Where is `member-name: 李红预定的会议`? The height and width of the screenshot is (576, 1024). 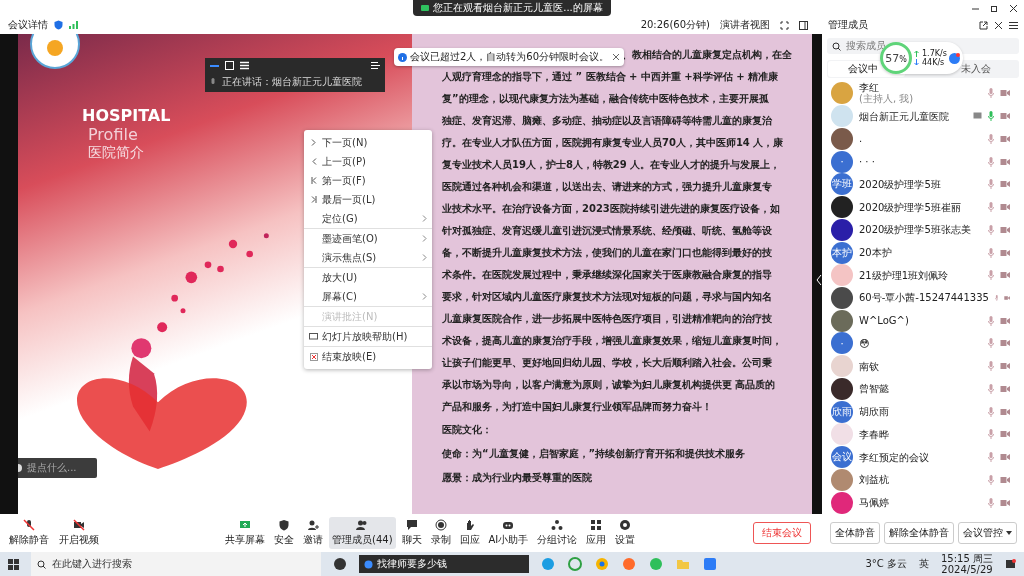
member-name: 李红预定的会议 is located at coordinates (894, 457).